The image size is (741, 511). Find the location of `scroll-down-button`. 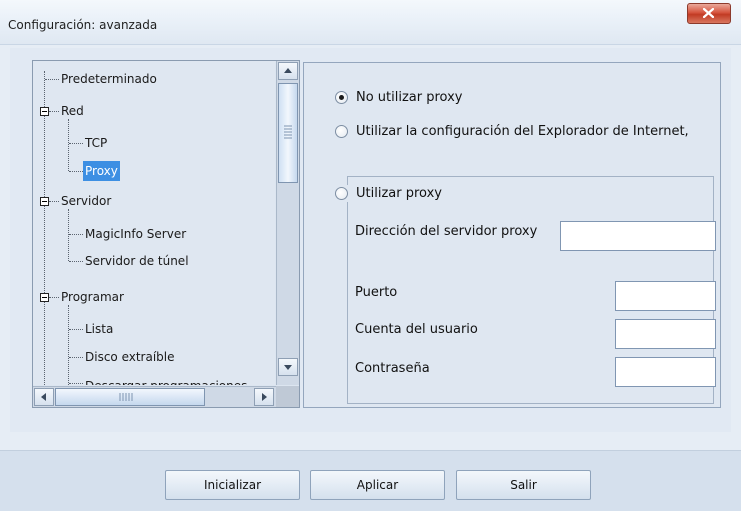

scroll-down-button is located at coordinates (288, 367).